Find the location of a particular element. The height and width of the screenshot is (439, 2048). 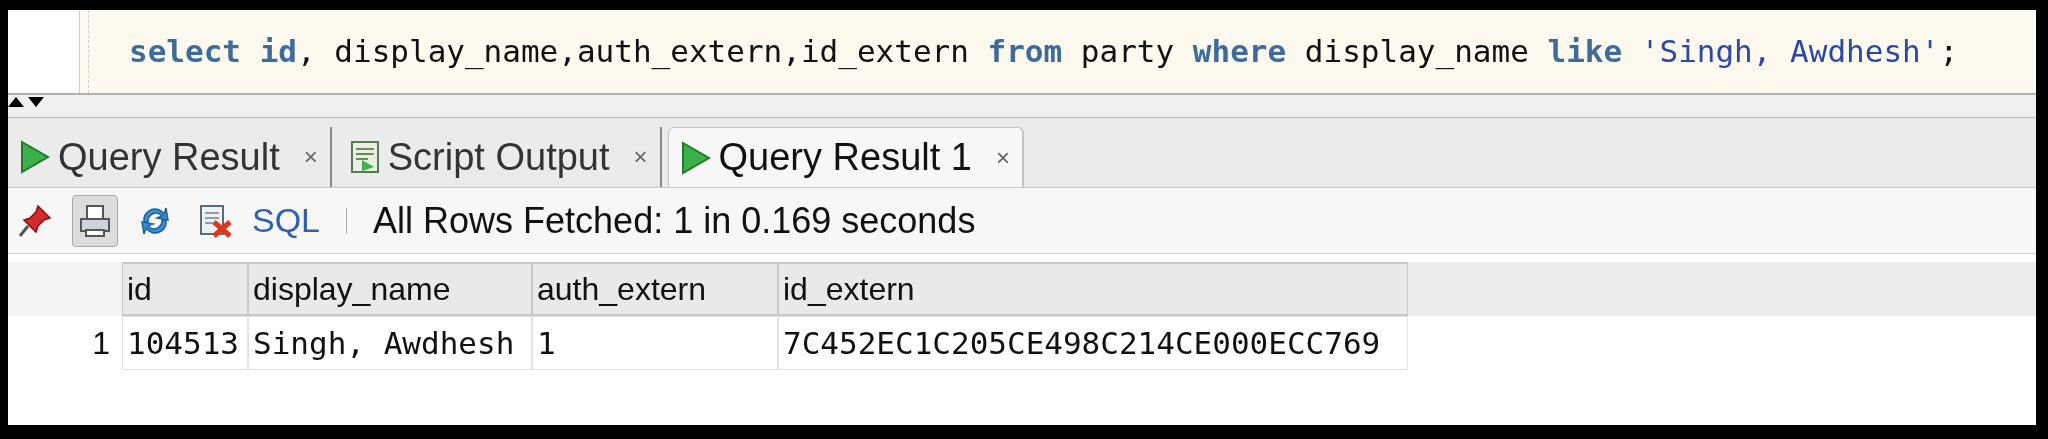

delete-document-icon is located at coordinates (215, 220).